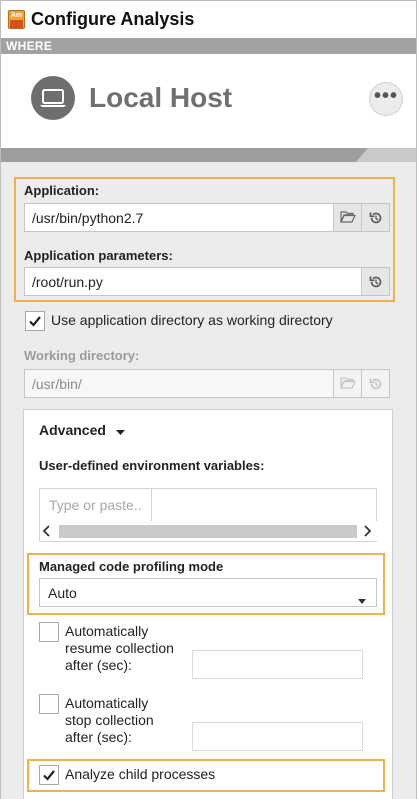 This screenshot has width=417, height=799. Describe the element at coordinates (193, 281) in the screenshot. I see `application-parameters-input: /root/run.py` at that location.